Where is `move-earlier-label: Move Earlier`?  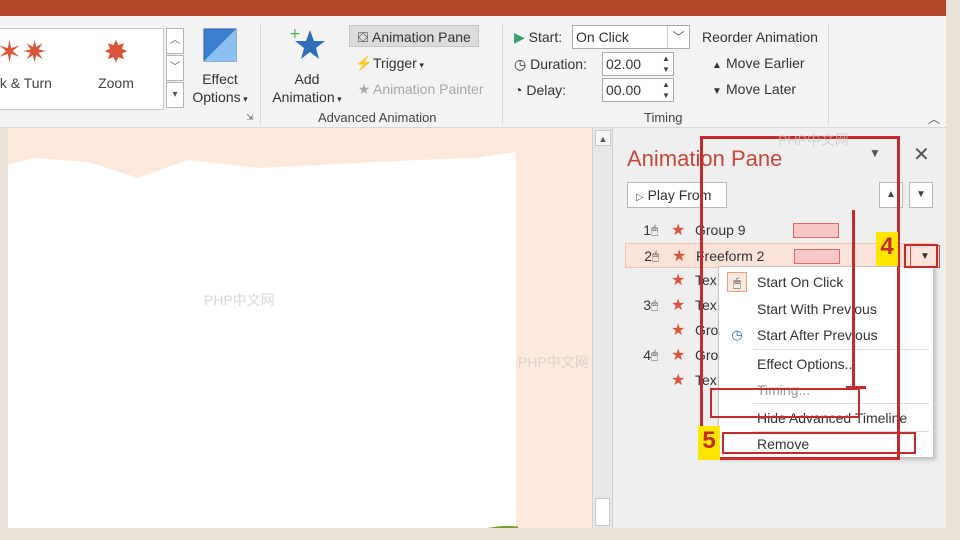 move-earlier-label: Move Earlier is located at coordinates (765, 63).